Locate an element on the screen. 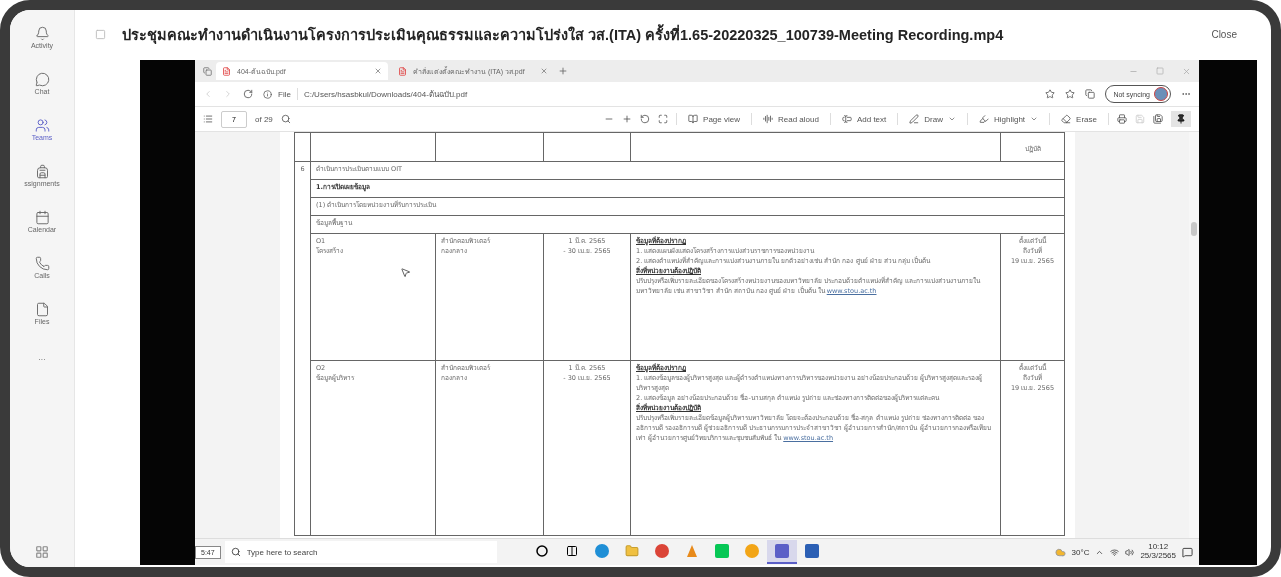 The height and width of the screenshot is (577, 1281). wifi-icon is located at coordinates (1115, 552).